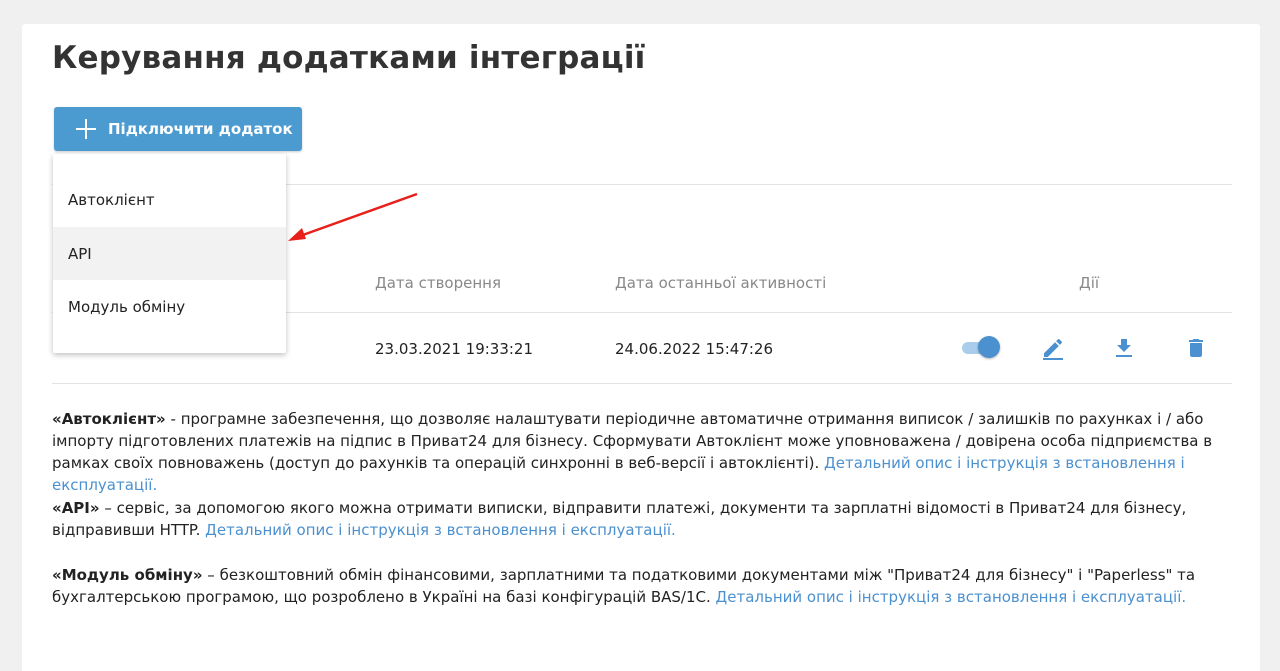 The width and height of the screenshot is (1280, 671). Describe the element at coordinates (353, 216) in the screenshot. I see `red-arrow-annotation` at that location.